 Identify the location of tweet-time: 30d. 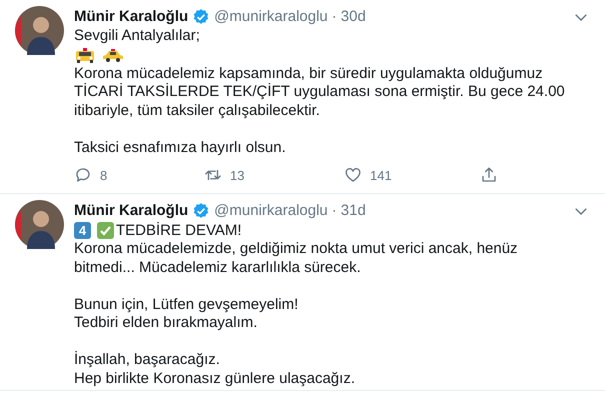
(353, 16).